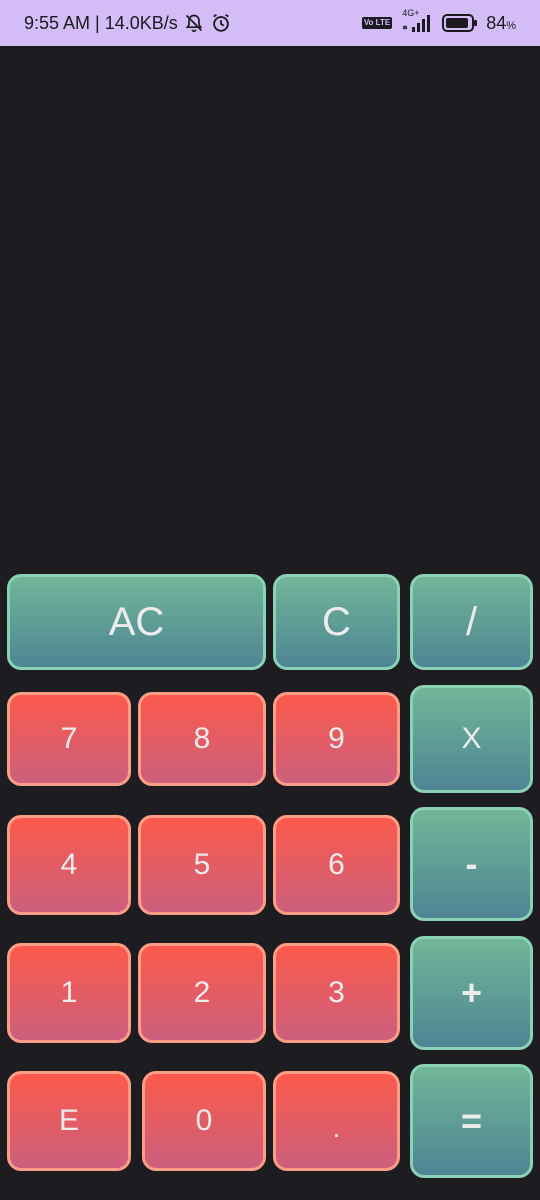 The height and width of the screenshot is (1200, 540). I want to click on digit-8-button: 8, so click(202, 739).